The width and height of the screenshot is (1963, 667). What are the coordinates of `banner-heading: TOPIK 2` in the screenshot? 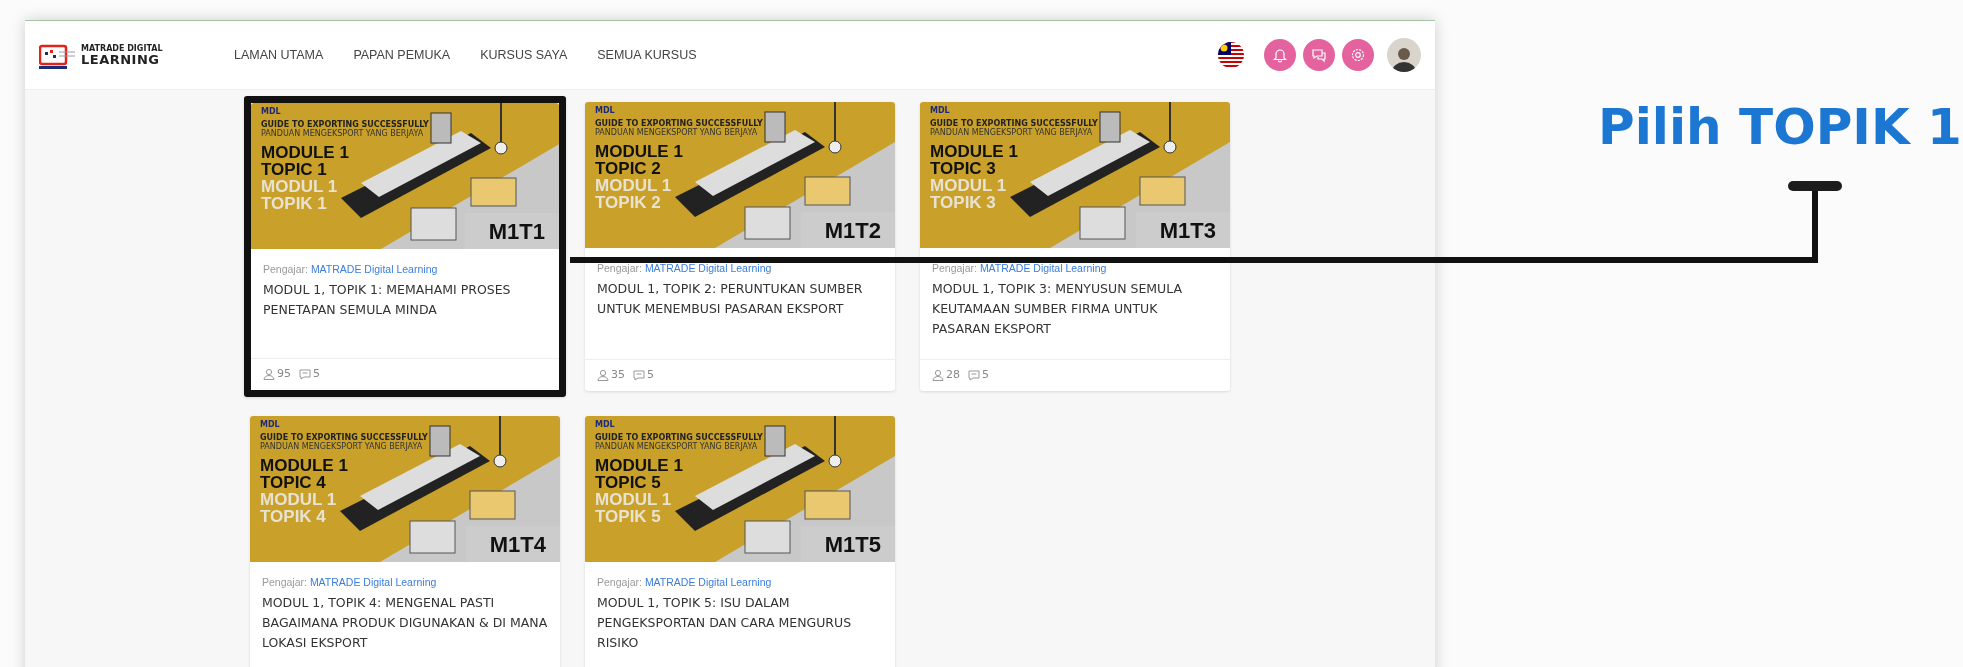 It's located at (628, 202).